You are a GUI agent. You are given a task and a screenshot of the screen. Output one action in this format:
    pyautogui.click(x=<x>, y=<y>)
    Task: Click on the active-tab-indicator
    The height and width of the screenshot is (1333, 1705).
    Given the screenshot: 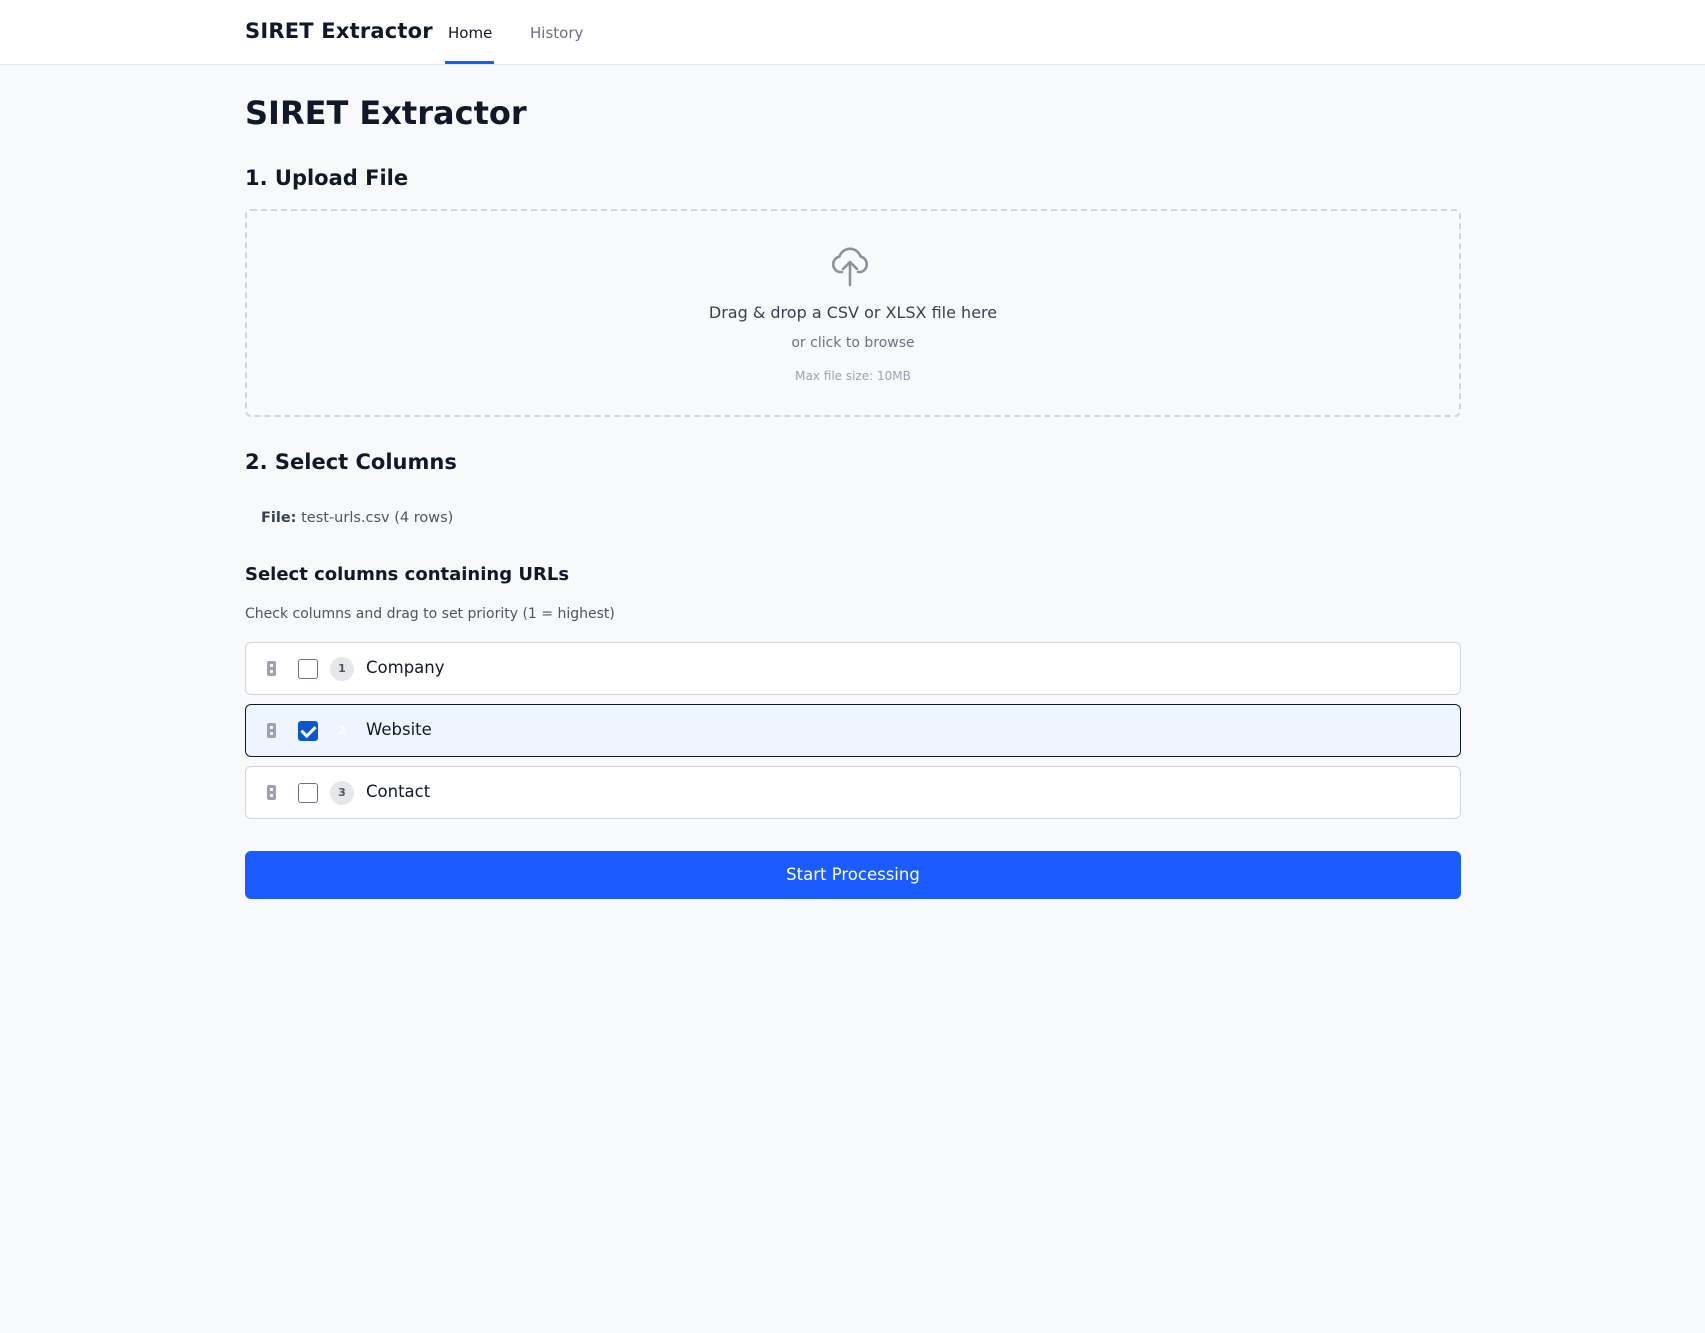 What is the action you would take?
    pyautogui.click(x=469, y=62)
    